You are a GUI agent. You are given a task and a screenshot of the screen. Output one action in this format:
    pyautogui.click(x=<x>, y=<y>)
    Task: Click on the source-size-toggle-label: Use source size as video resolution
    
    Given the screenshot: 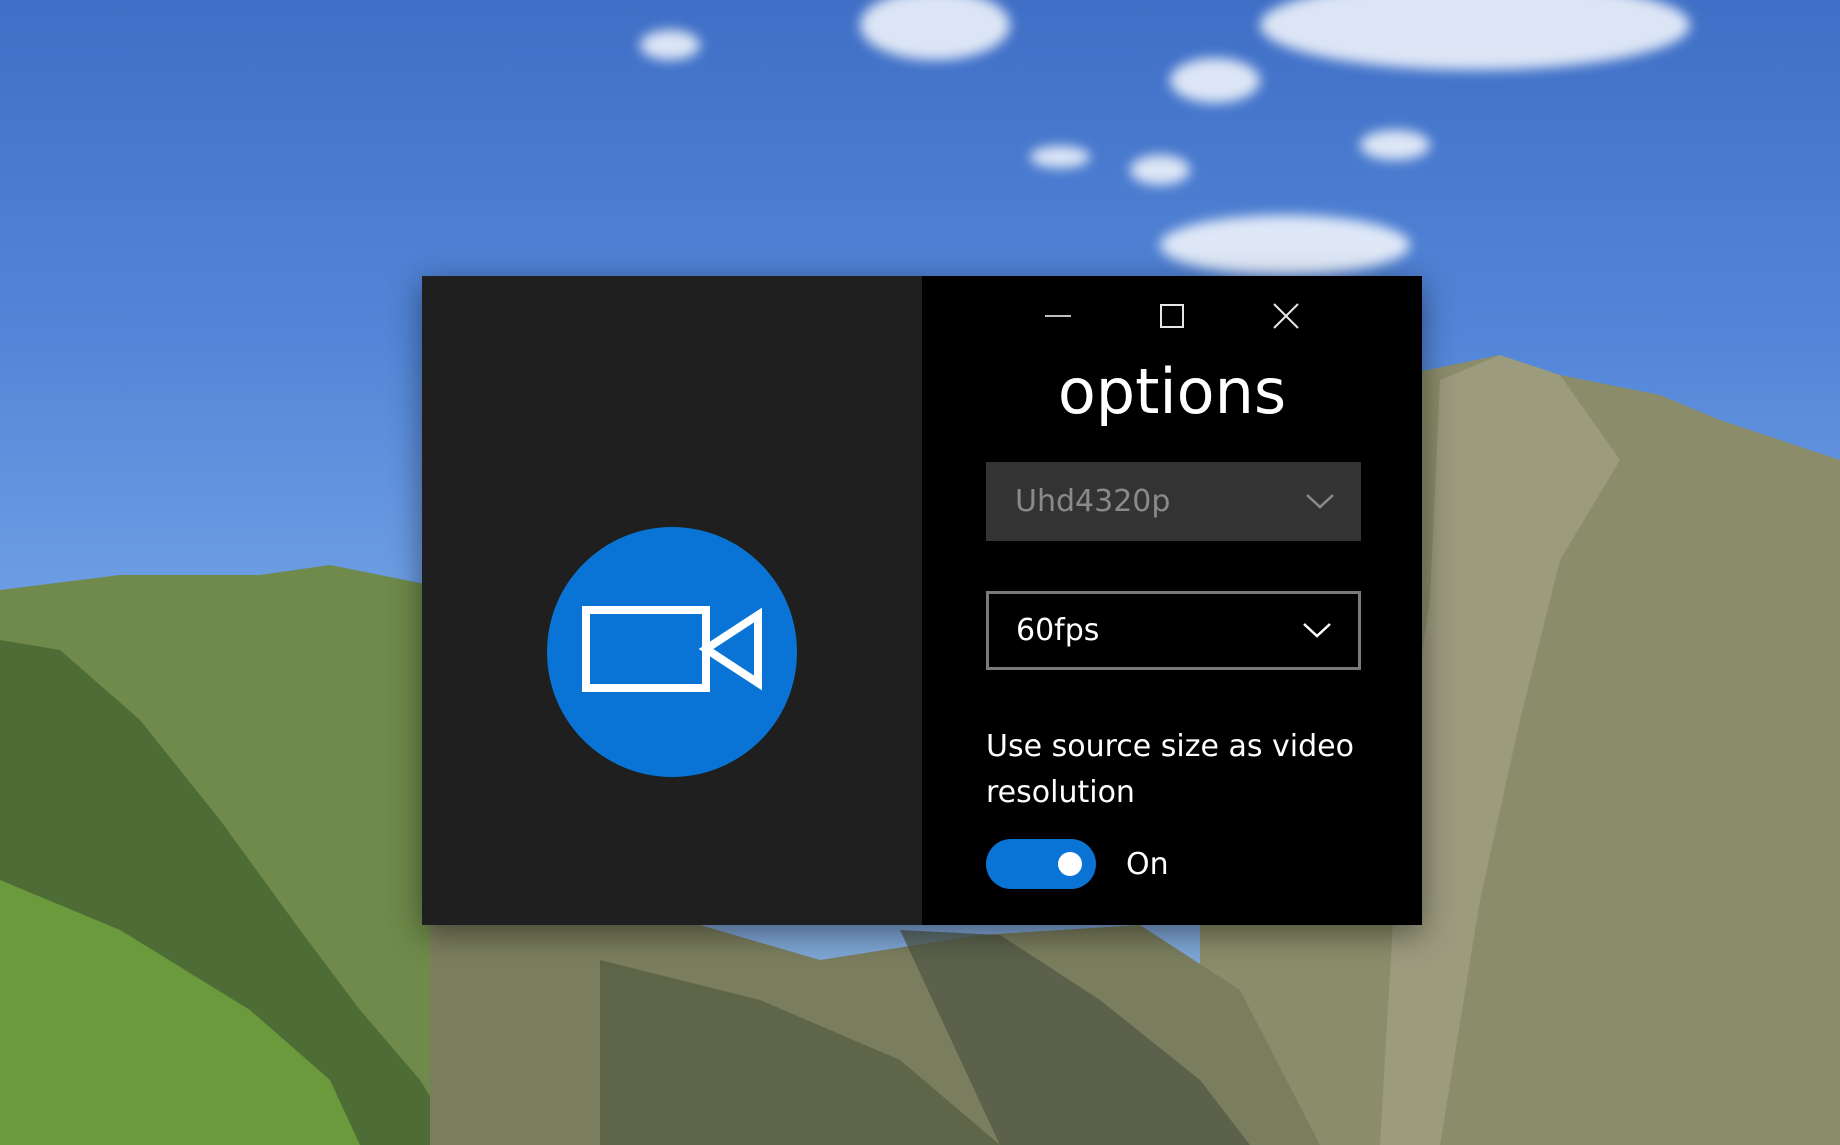 What is the action you would take?
    pyautogui.click(x=1170, y=769)
    